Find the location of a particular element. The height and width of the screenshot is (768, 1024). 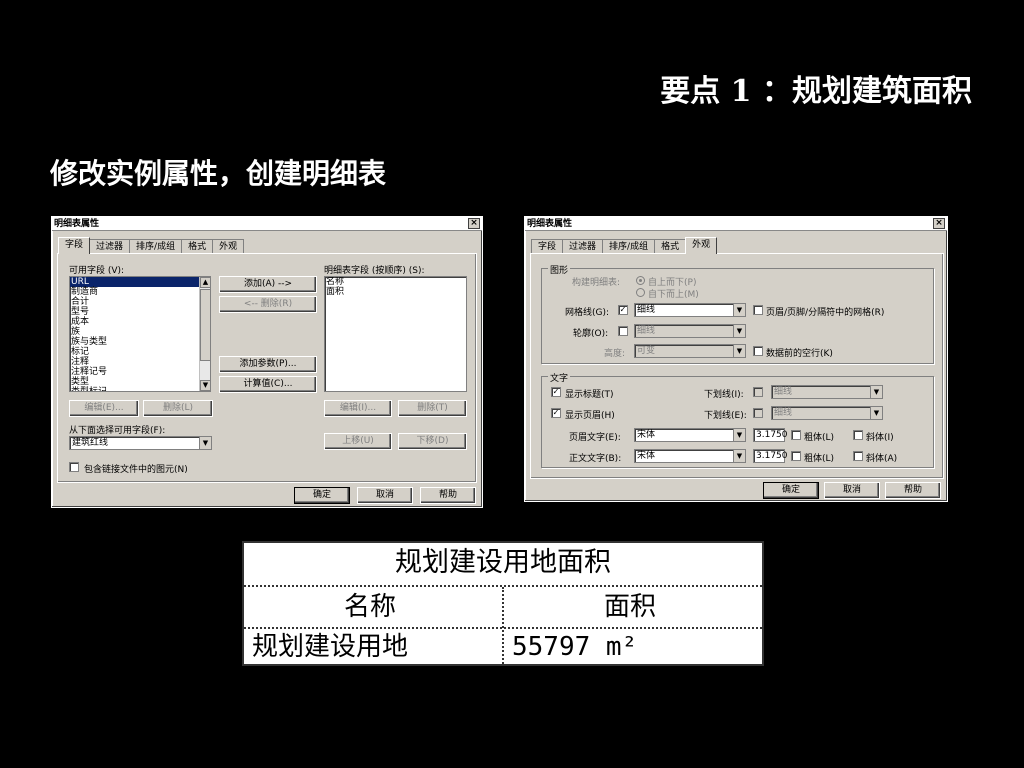

available-field-item: 制造商 is located at coordinates (140, 292).